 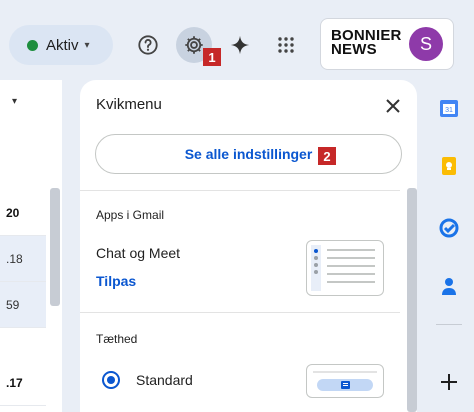 What do you see at coordinates (14, 382) in the screenshot?
I see `list-item-date: .17` at bounding box center [14, 382].